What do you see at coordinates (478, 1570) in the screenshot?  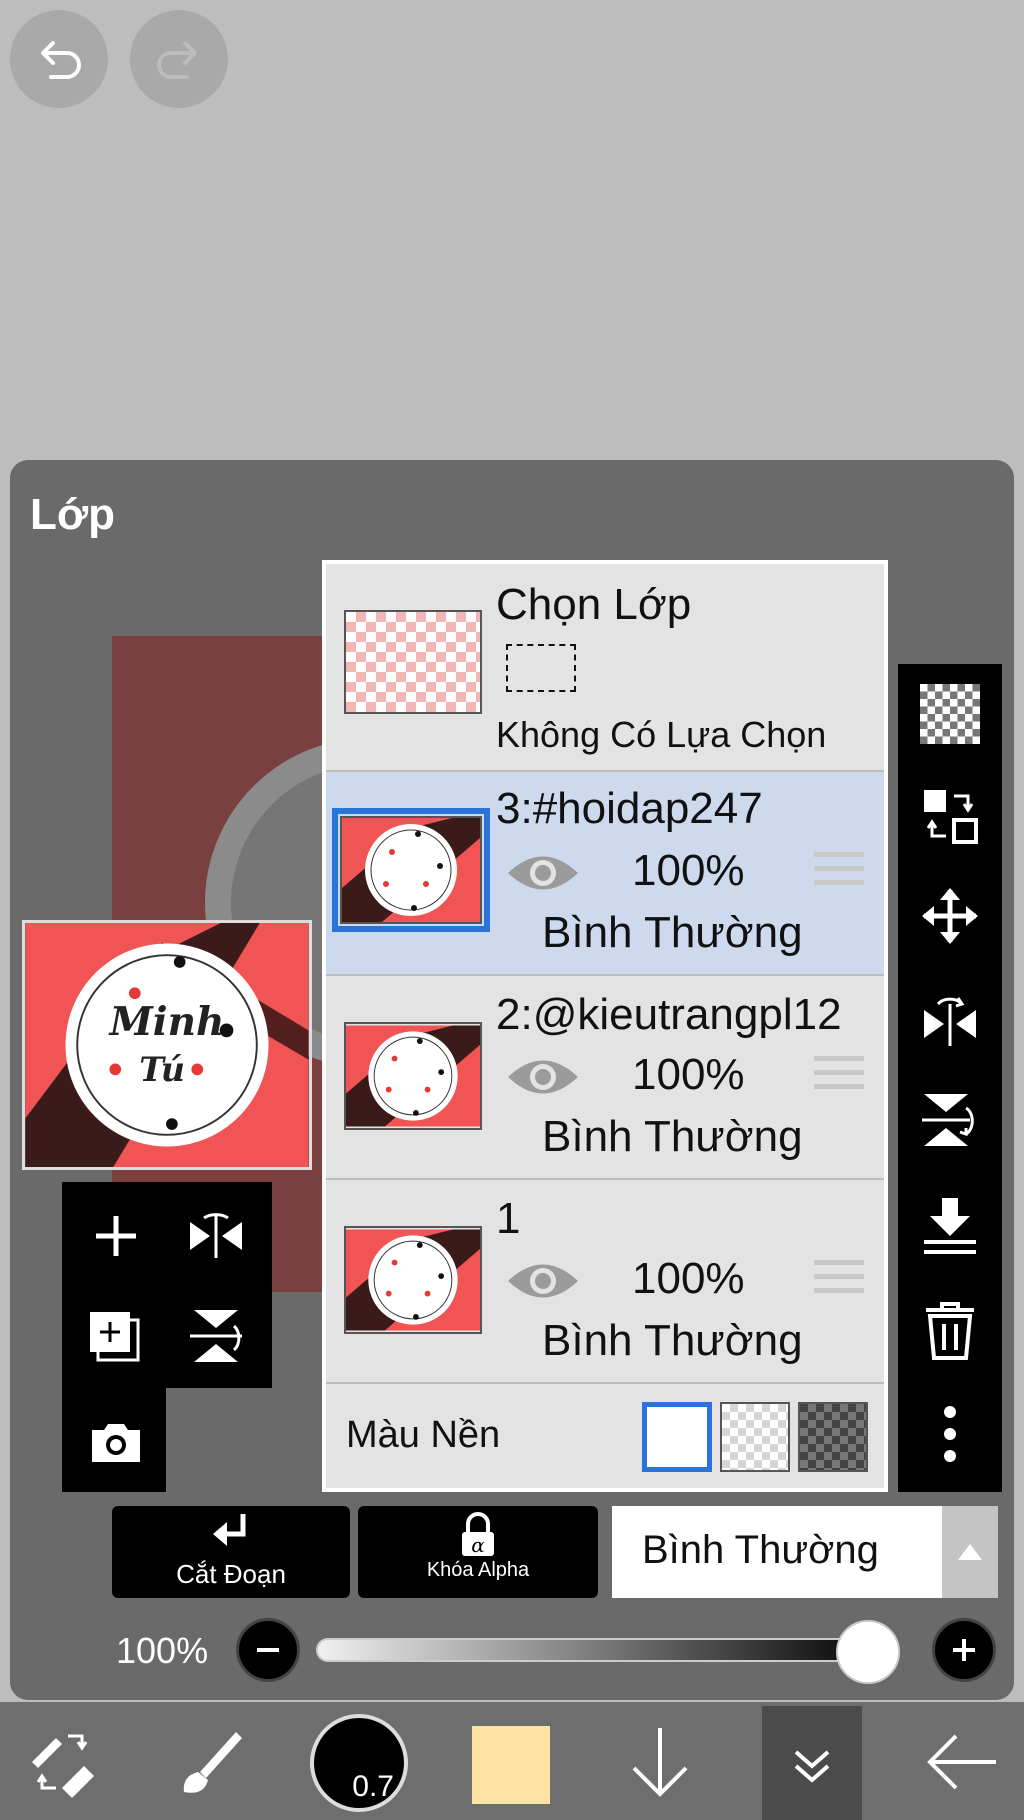 I see `alpha-lock-label: Khóa Alpha` at bounding box center [478, 1570].